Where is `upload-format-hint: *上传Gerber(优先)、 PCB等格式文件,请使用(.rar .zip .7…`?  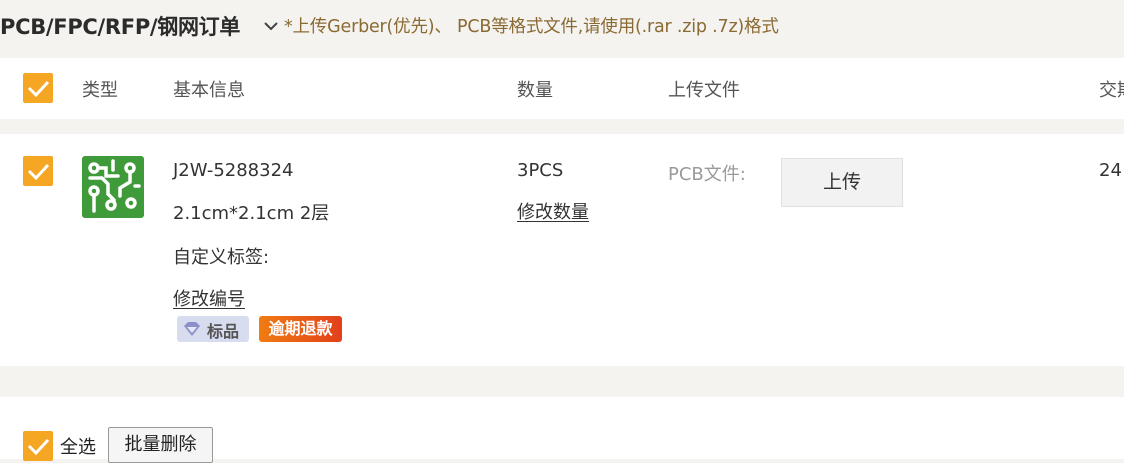 upload-format-hint: *上传Gerber(优先)、 PCB等格式文件,请使用(.rar .zip .7… is located at coordinates (531, 27).